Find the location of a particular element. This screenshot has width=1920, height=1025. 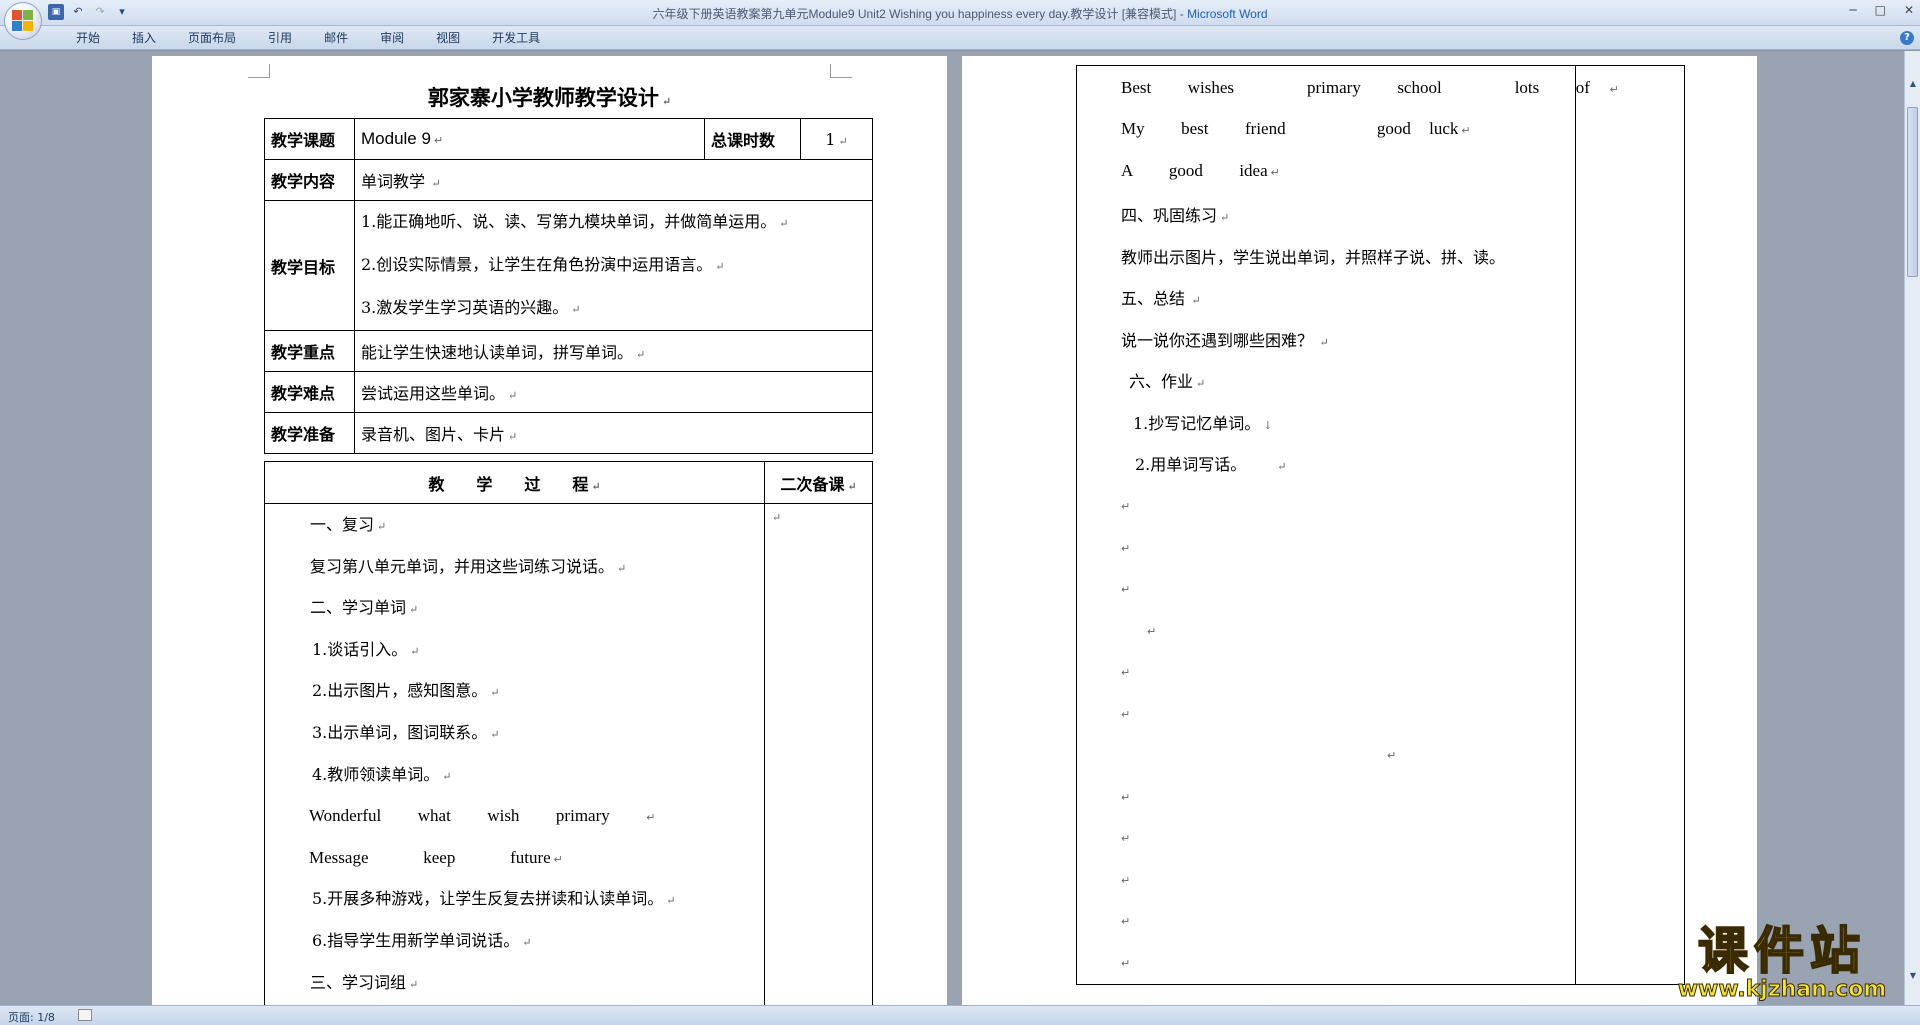

tab-review: 审阅 is located at coordinates (392, 38).